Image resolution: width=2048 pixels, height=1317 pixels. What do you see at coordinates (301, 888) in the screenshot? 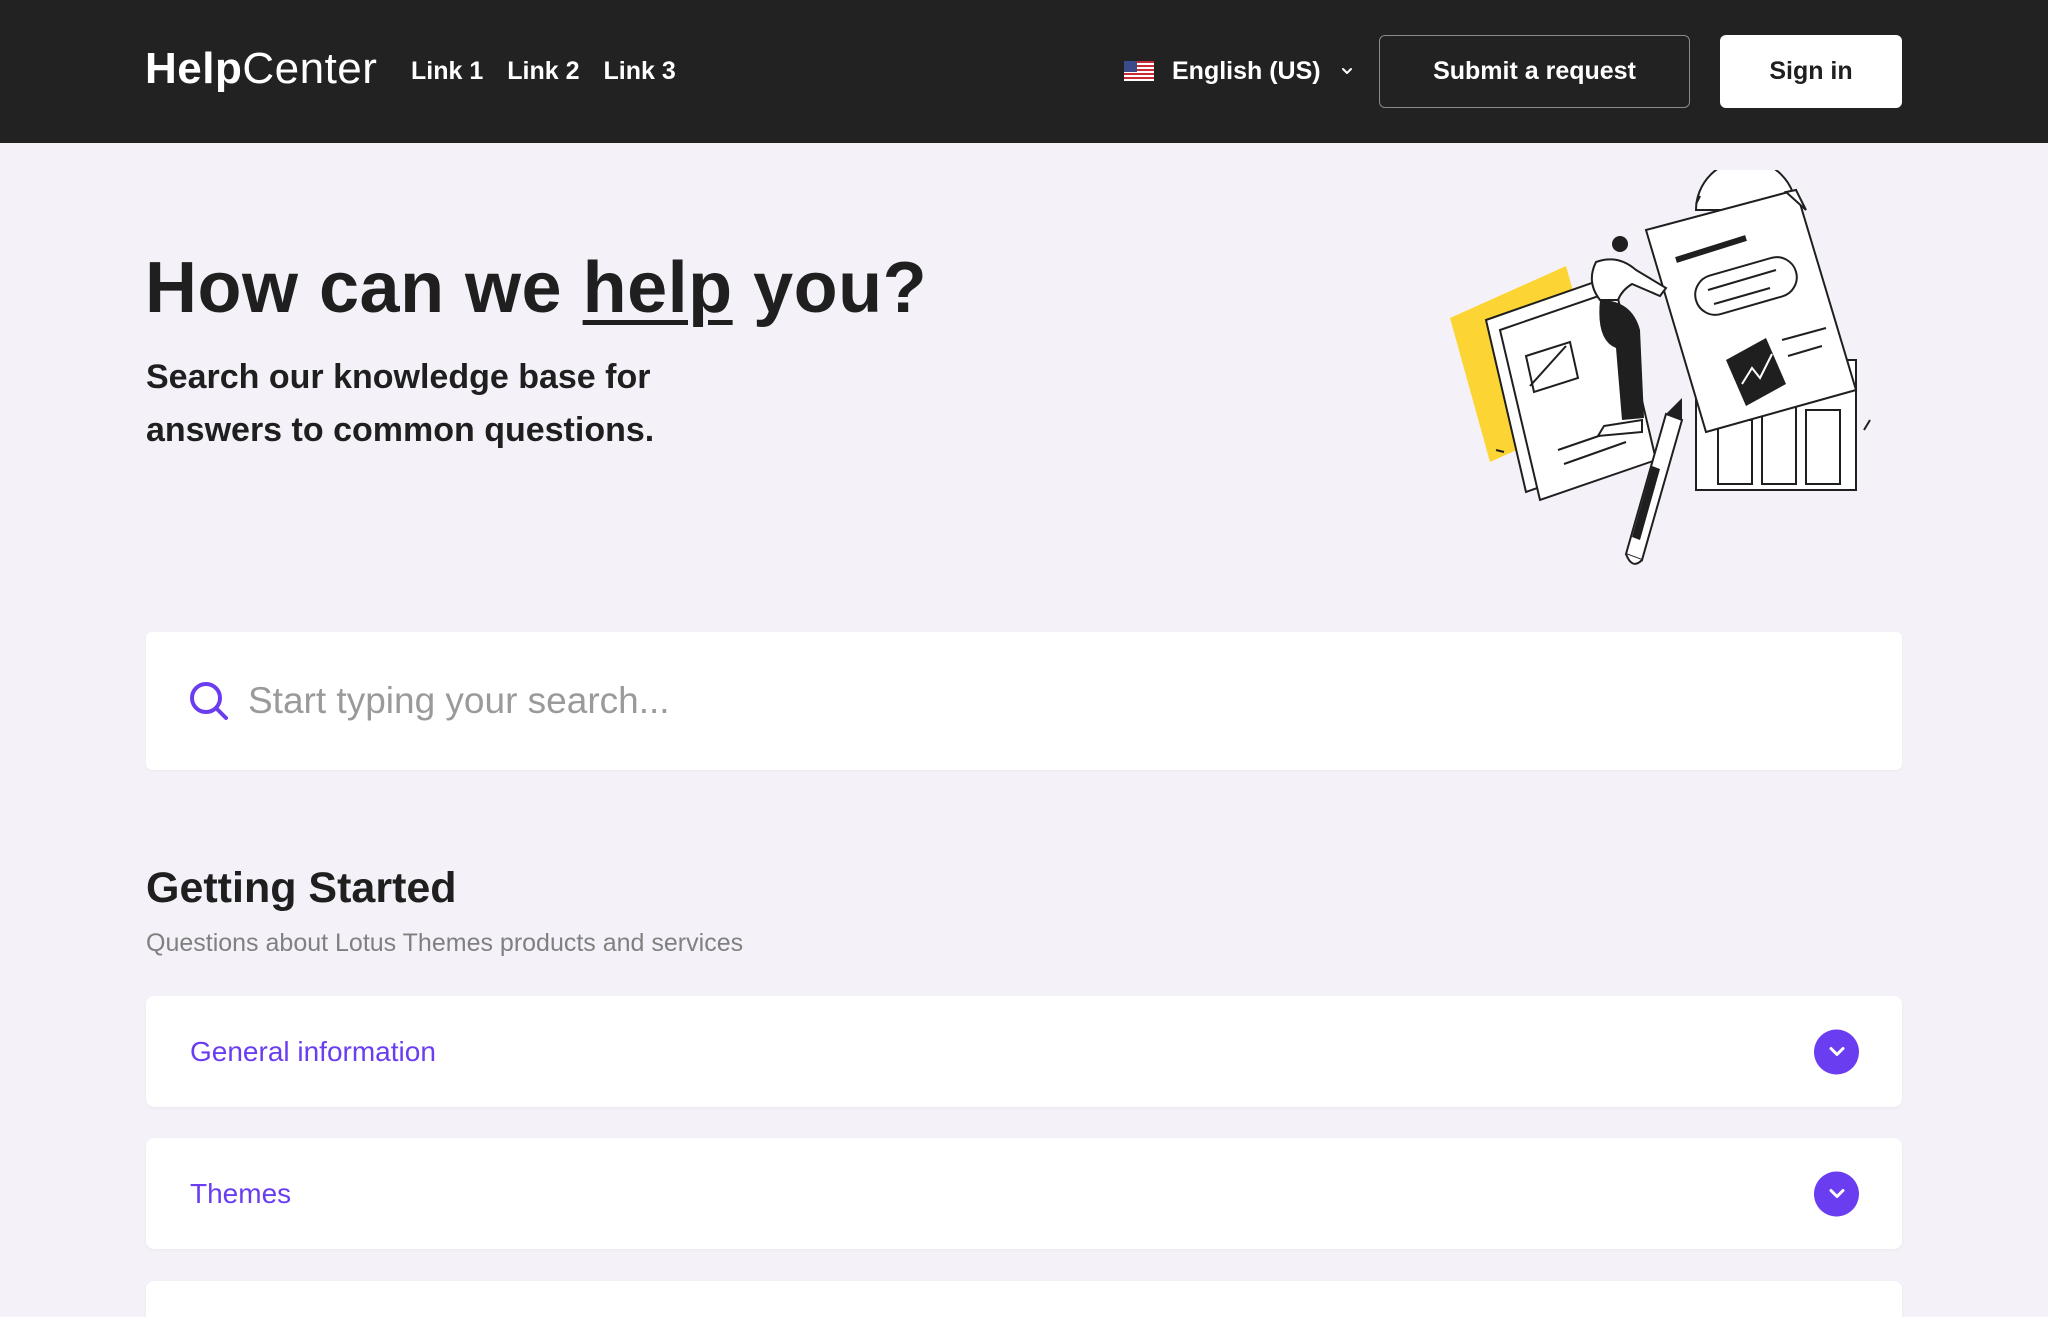
I see `section-title: Getting Started` at bounding box center [301, 888].